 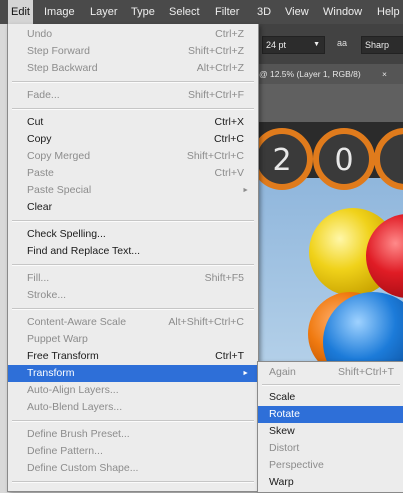 I want to click on menu-item-shortcut: Alt+Ctrl+Z, so click(x=220, y=68).